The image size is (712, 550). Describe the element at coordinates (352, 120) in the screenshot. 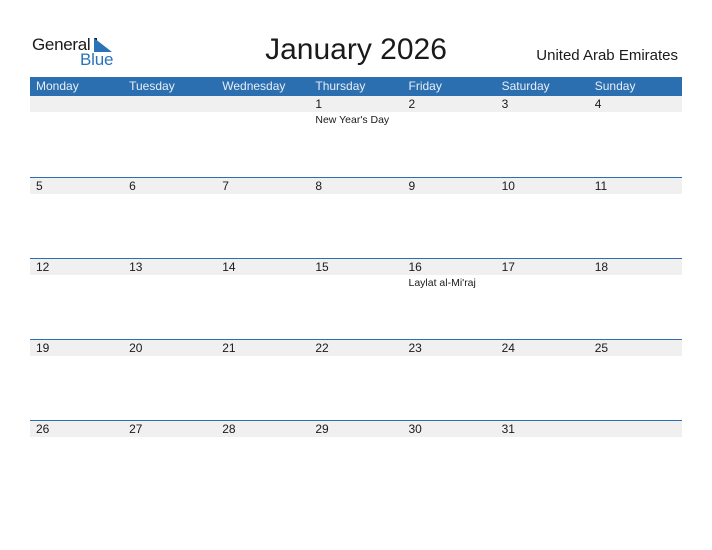

I see `holiday-label: New Year's Day` at that location.